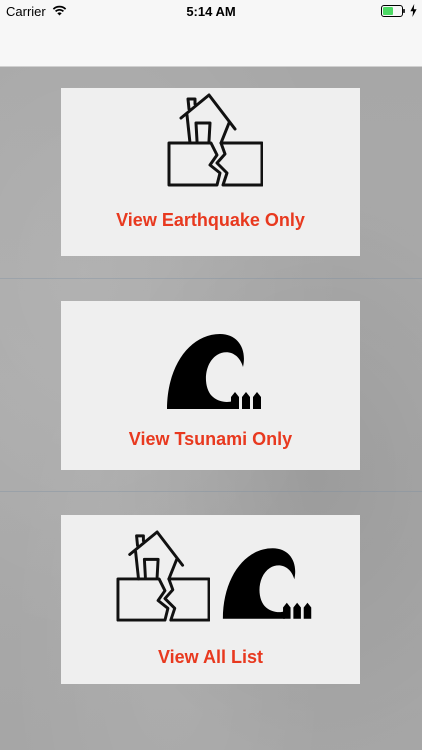 The image size is (422, 750). What do you see at coordinates (210, 439) in the screenshot?
I see `view-tsunami-only-label: View Tsunami Only` at bounding box center [210, 439].